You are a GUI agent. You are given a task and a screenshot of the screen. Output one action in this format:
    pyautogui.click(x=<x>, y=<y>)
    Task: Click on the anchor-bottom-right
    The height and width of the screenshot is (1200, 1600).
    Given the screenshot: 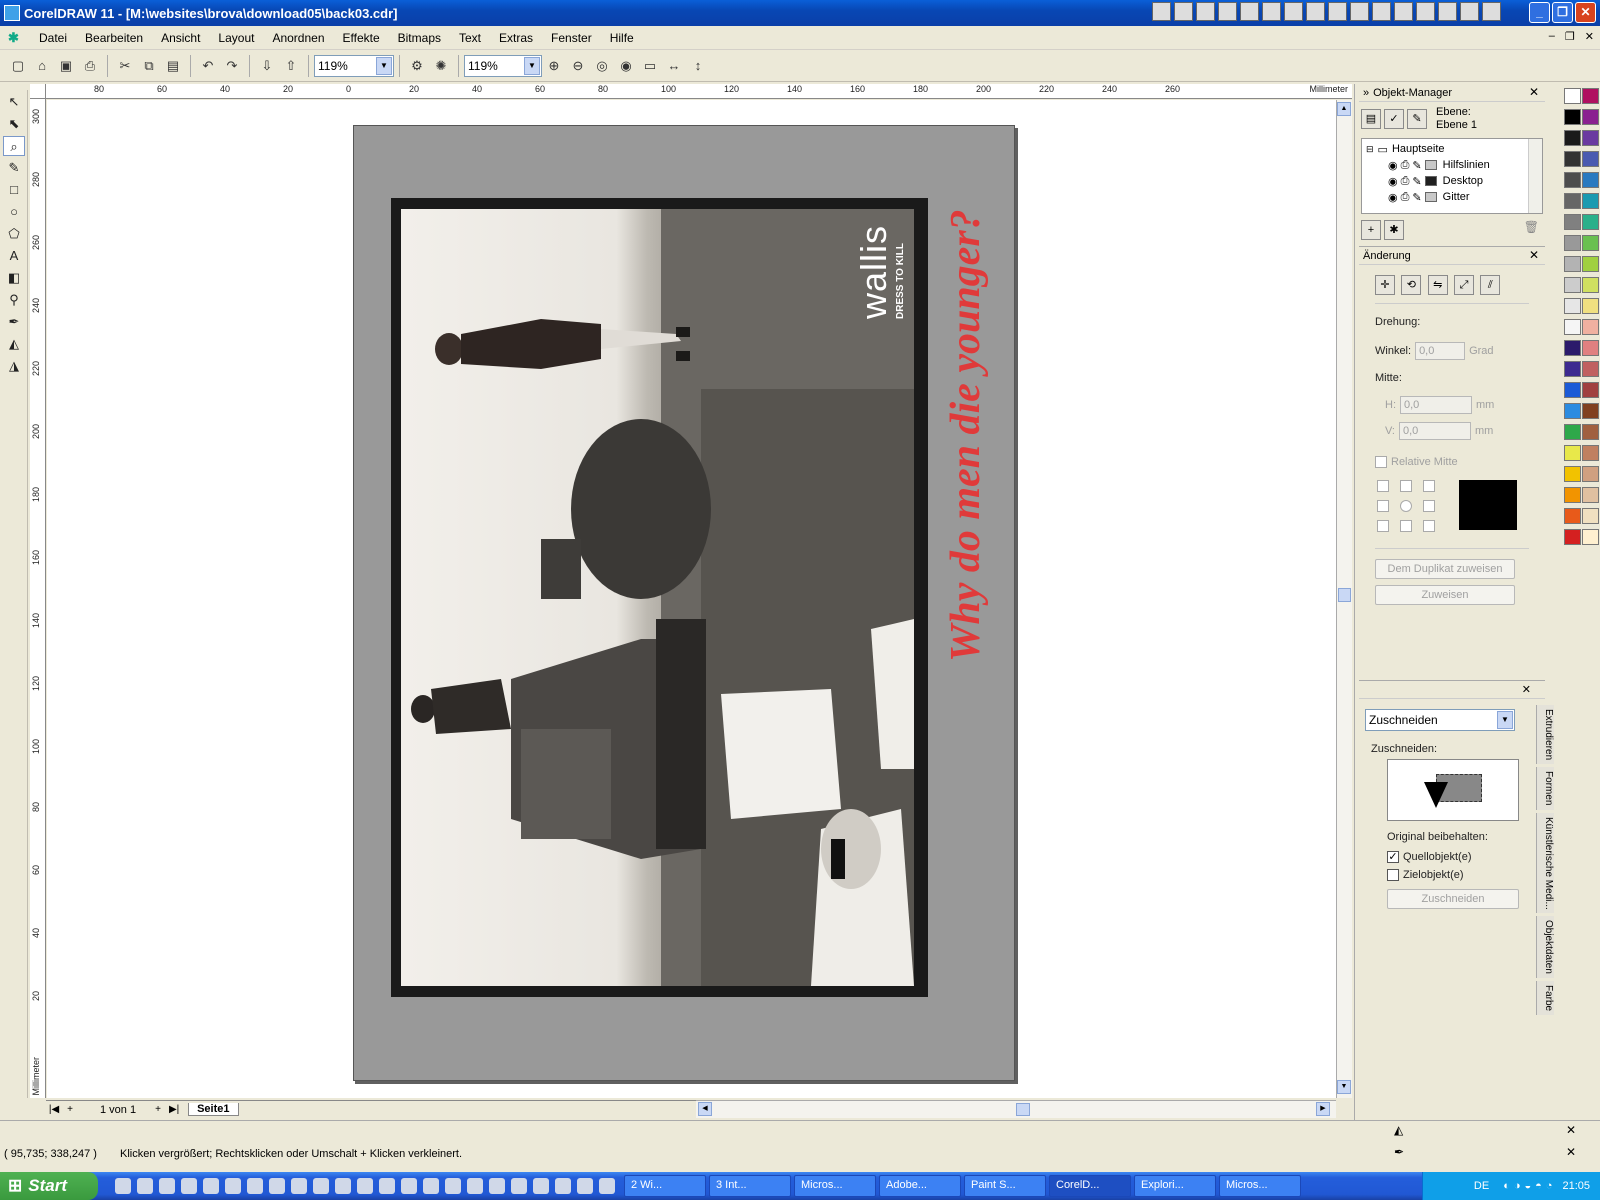 What is the action you would take?
    pyautogui.click(x=1429, y=526)
    